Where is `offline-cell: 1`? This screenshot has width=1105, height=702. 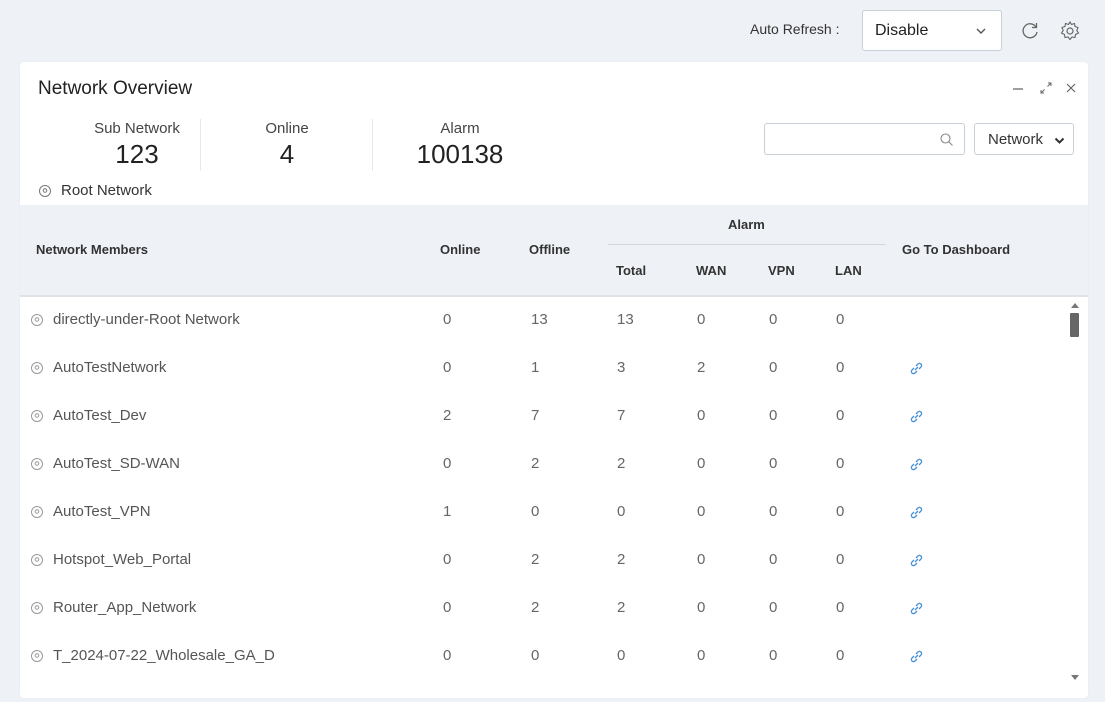 offline-cell: 1 is located at coordinates (535, 367).